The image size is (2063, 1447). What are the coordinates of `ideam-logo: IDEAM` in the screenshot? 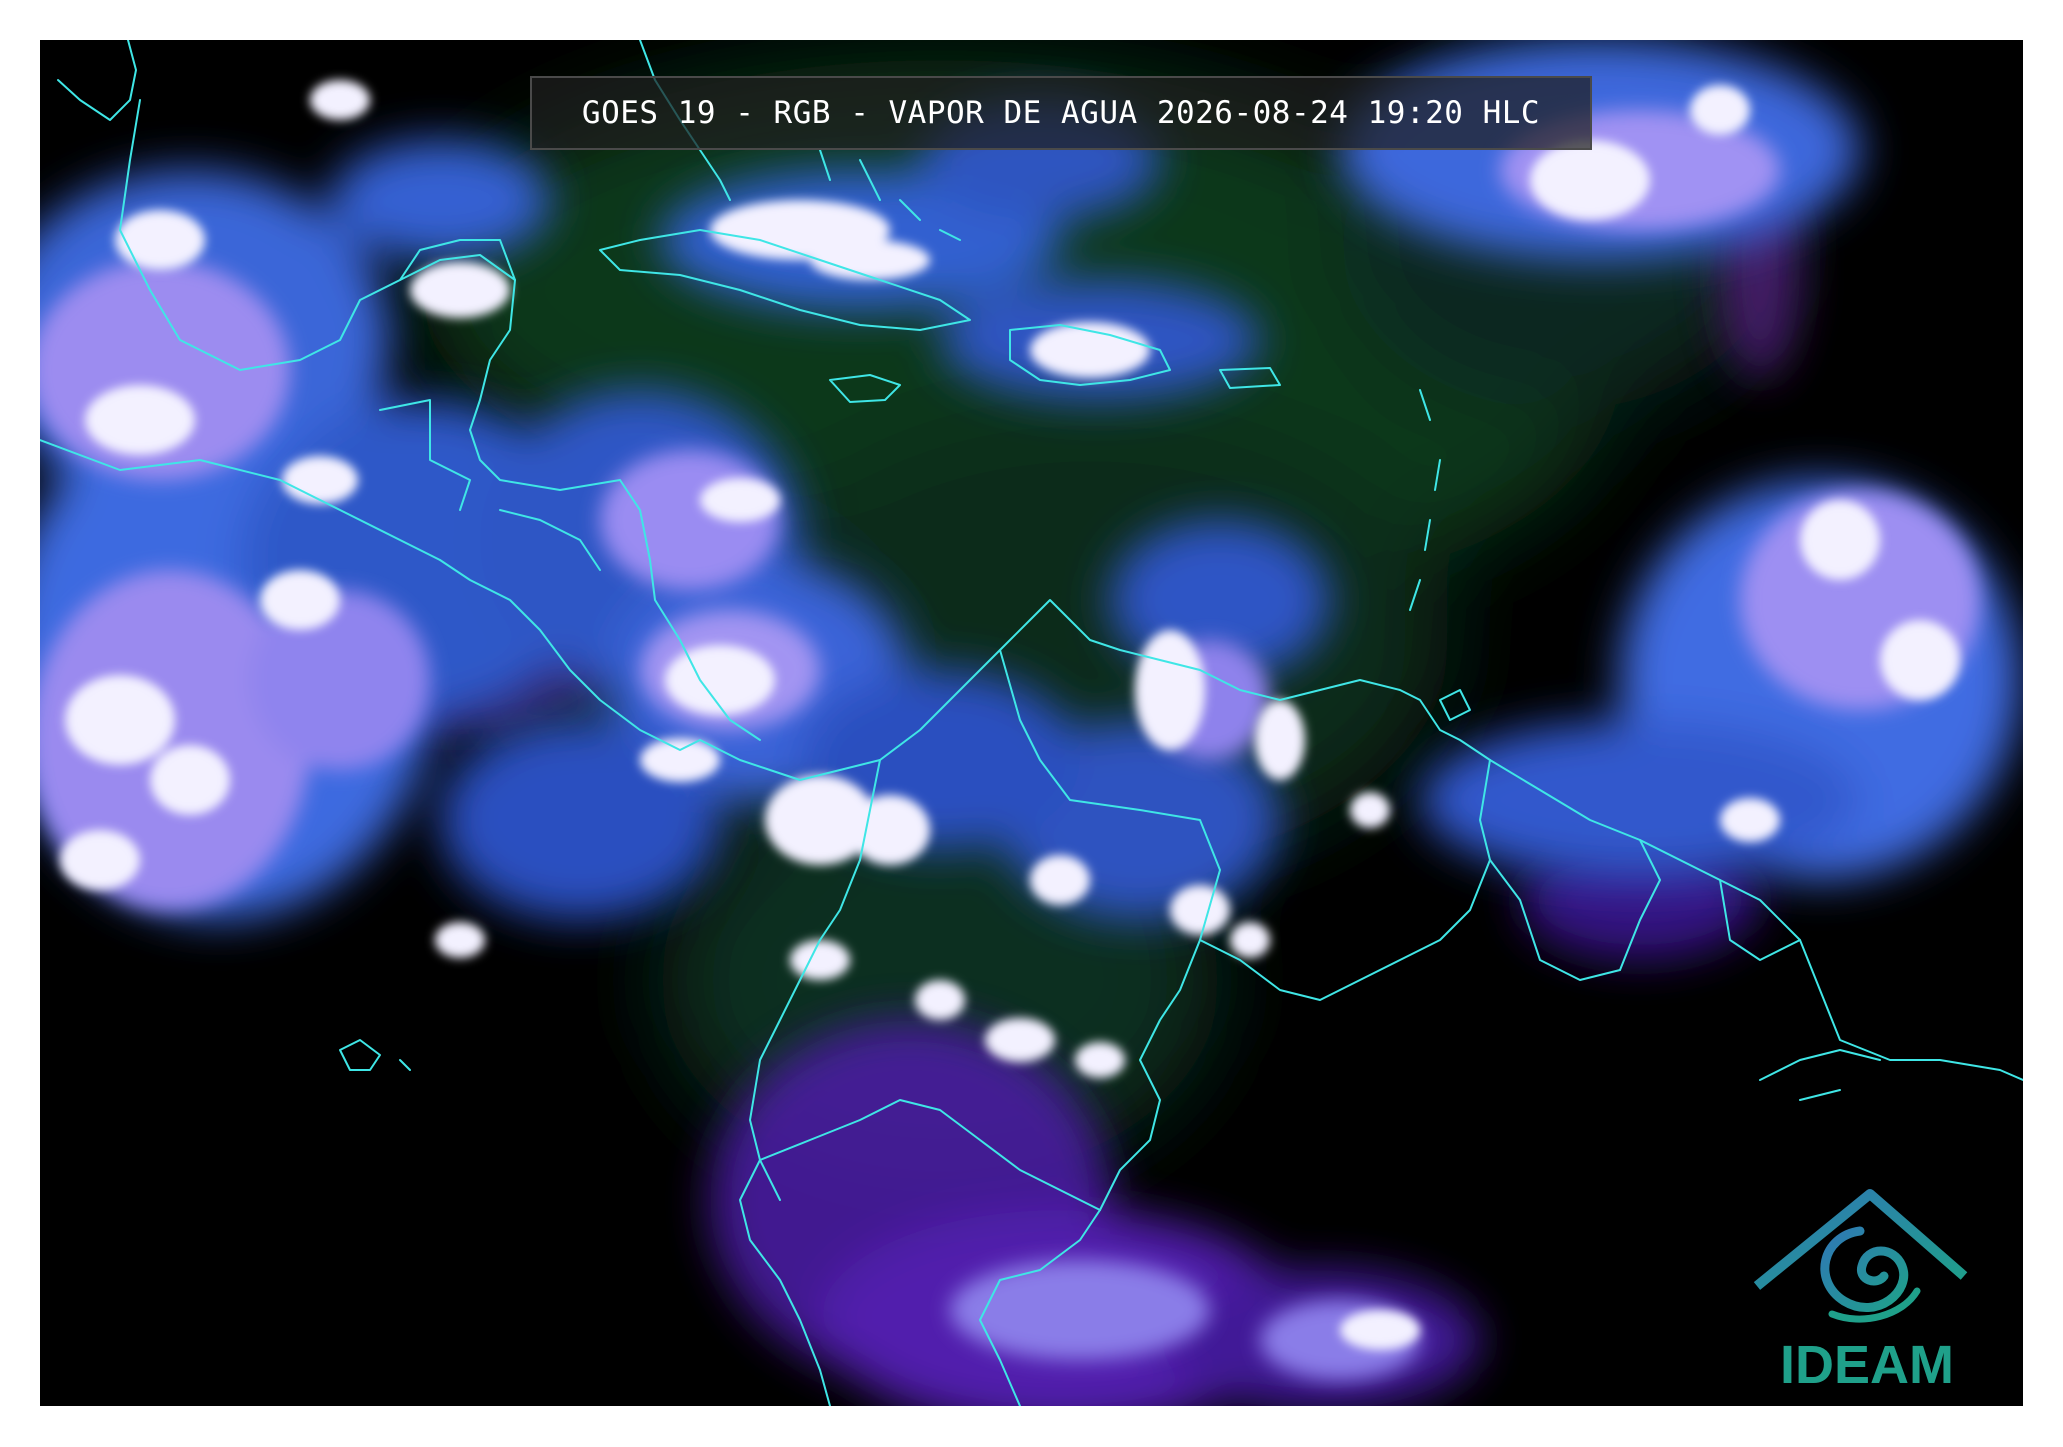 It's located at (1867, 1286).